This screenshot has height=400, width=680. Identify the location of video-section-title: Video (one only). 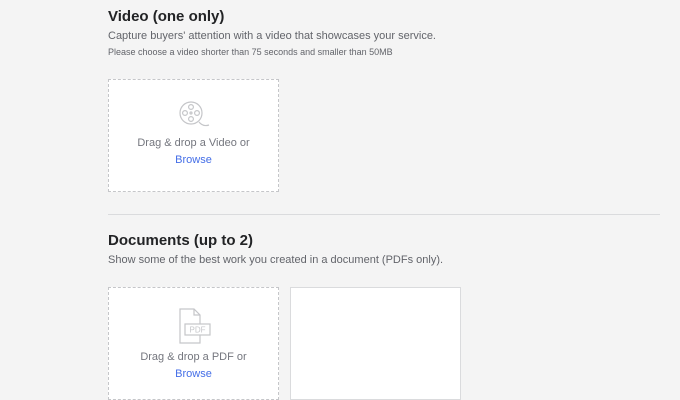
(166, 16).